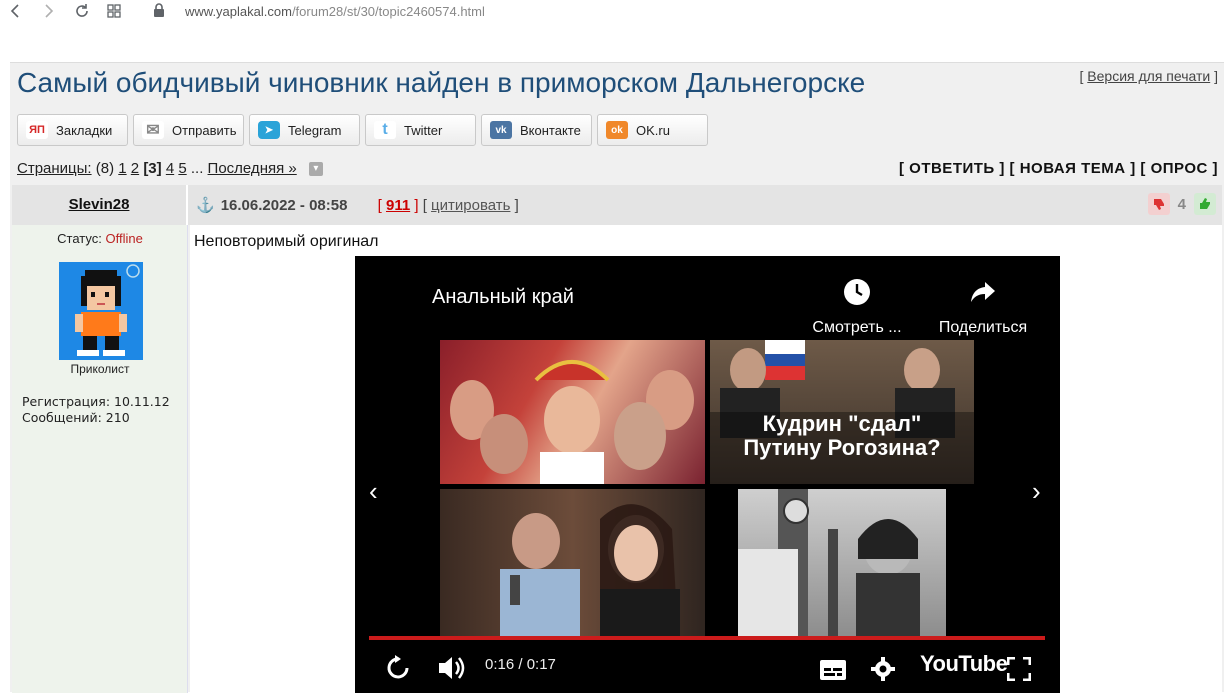 Image resolution: width=1224 pixels, height=693 pixels. I want to click on author-cell: Slevin28, so click(100, 205).